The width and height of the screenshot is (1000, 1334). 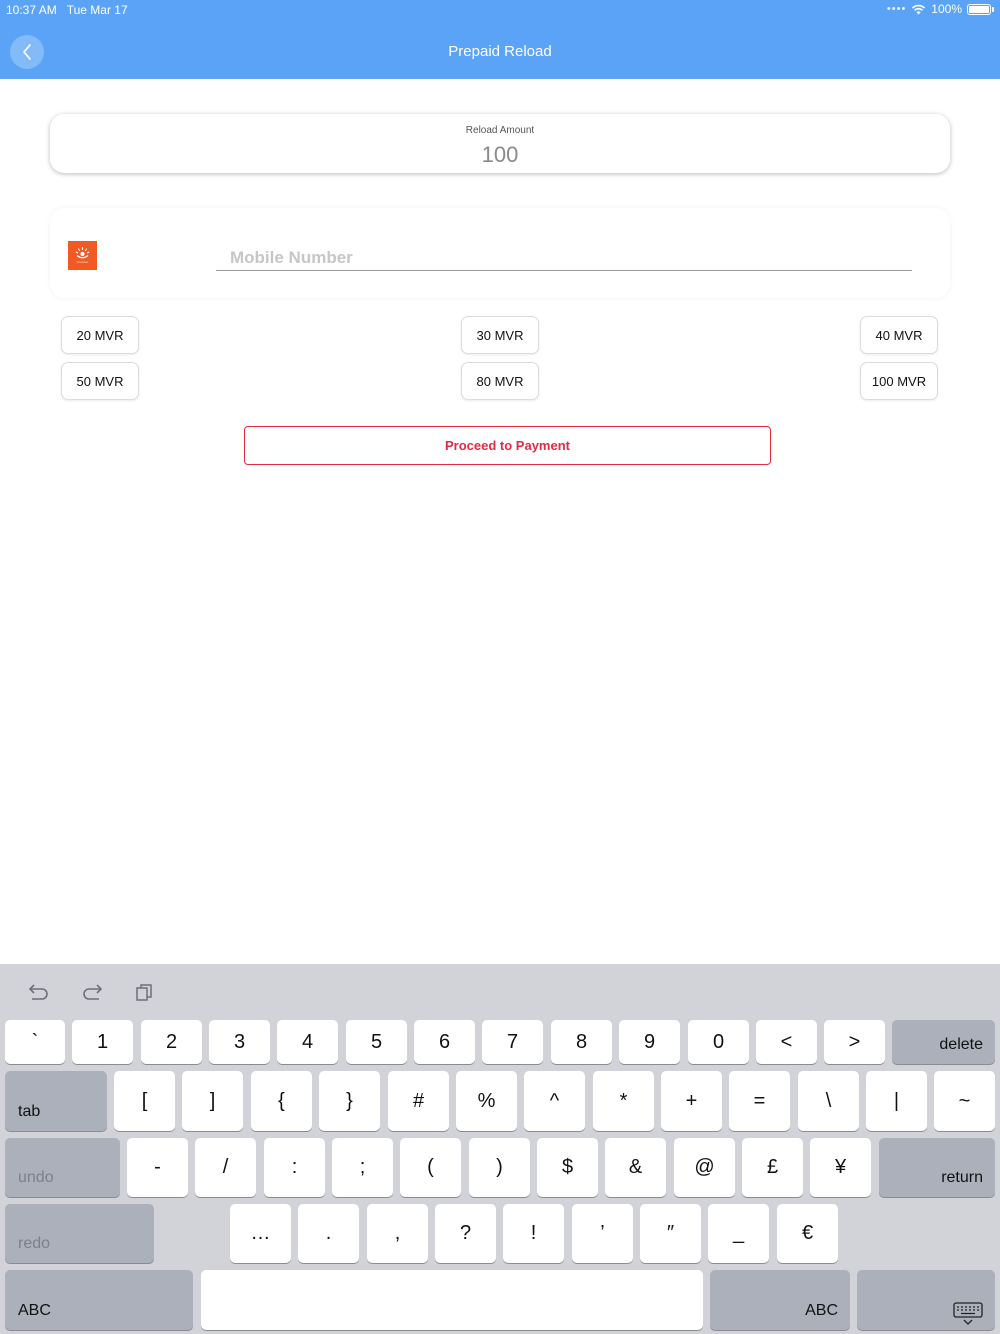 What do you see at coordinates (500, 155) in the screenshot?
I see `reload-amount-value: 100` at bounding box center [500, 155].